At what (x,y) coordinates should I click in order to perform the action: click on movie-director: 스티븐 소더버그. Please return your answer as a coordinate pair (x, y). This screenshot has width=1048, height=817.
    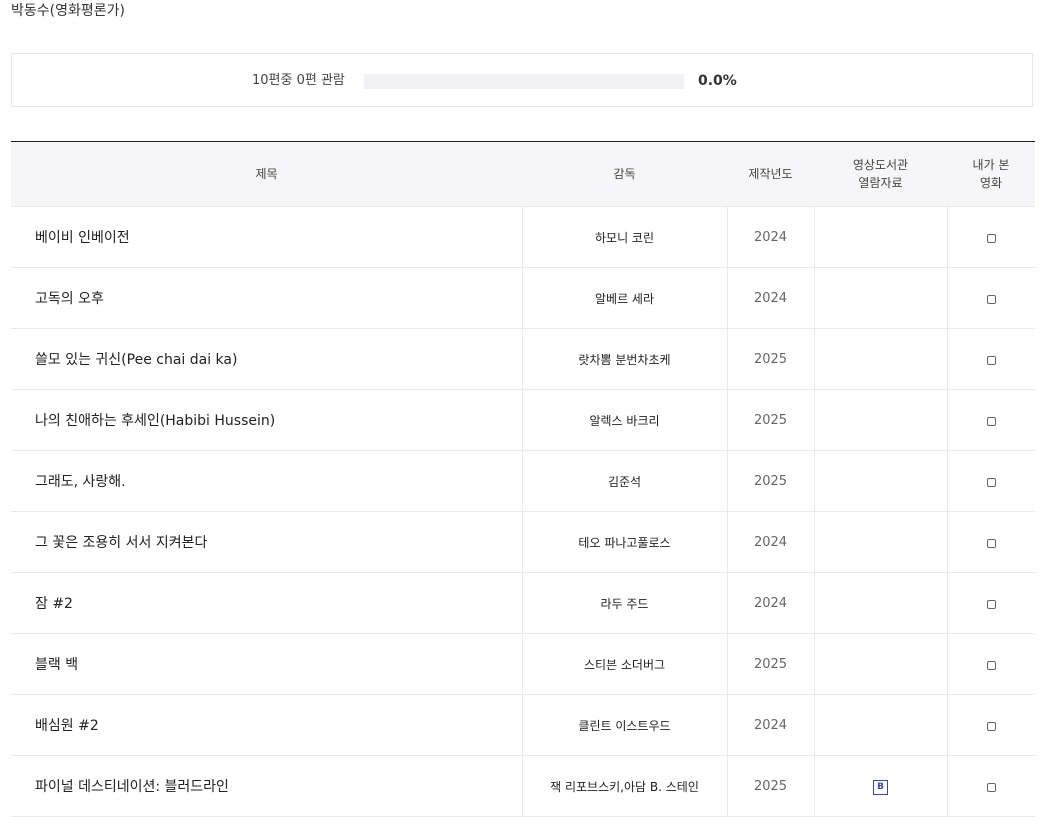
    Looking at the image, I should click on (624, 664).